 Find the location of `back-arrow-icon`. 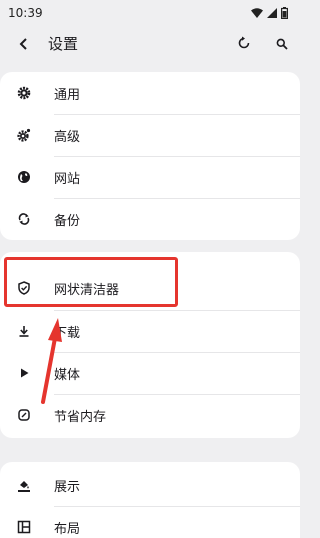

back-arrow-icon is located at coordinates (24, 44).